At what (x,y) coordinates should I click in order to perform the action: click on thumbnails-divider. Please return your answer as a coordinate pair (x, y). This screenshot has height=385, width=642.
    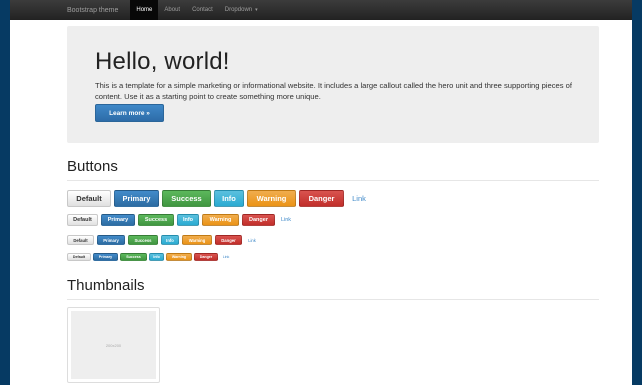
    Looking at the image, I should click on (333, 299).